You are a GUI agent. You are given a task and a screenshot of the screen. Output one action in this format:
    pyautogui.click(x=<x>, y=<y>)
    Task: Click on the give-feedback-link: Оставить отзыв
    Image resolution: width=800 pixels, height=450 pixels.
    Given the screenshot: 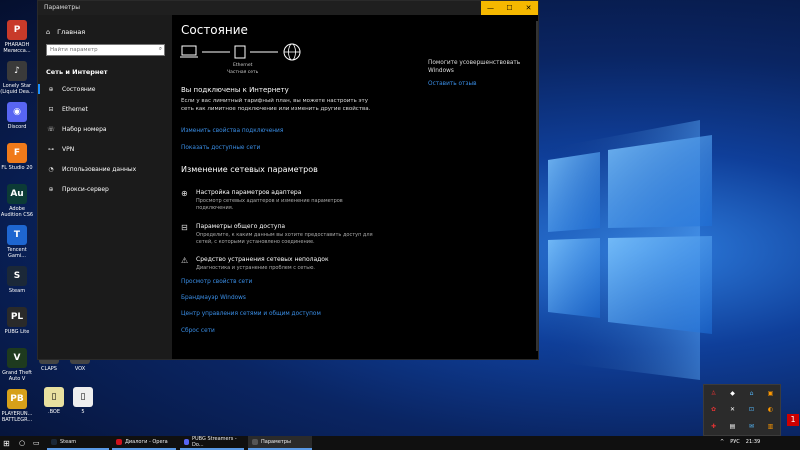 What is the action you would take?
    pyautogui.click(x=452, y=84)
    